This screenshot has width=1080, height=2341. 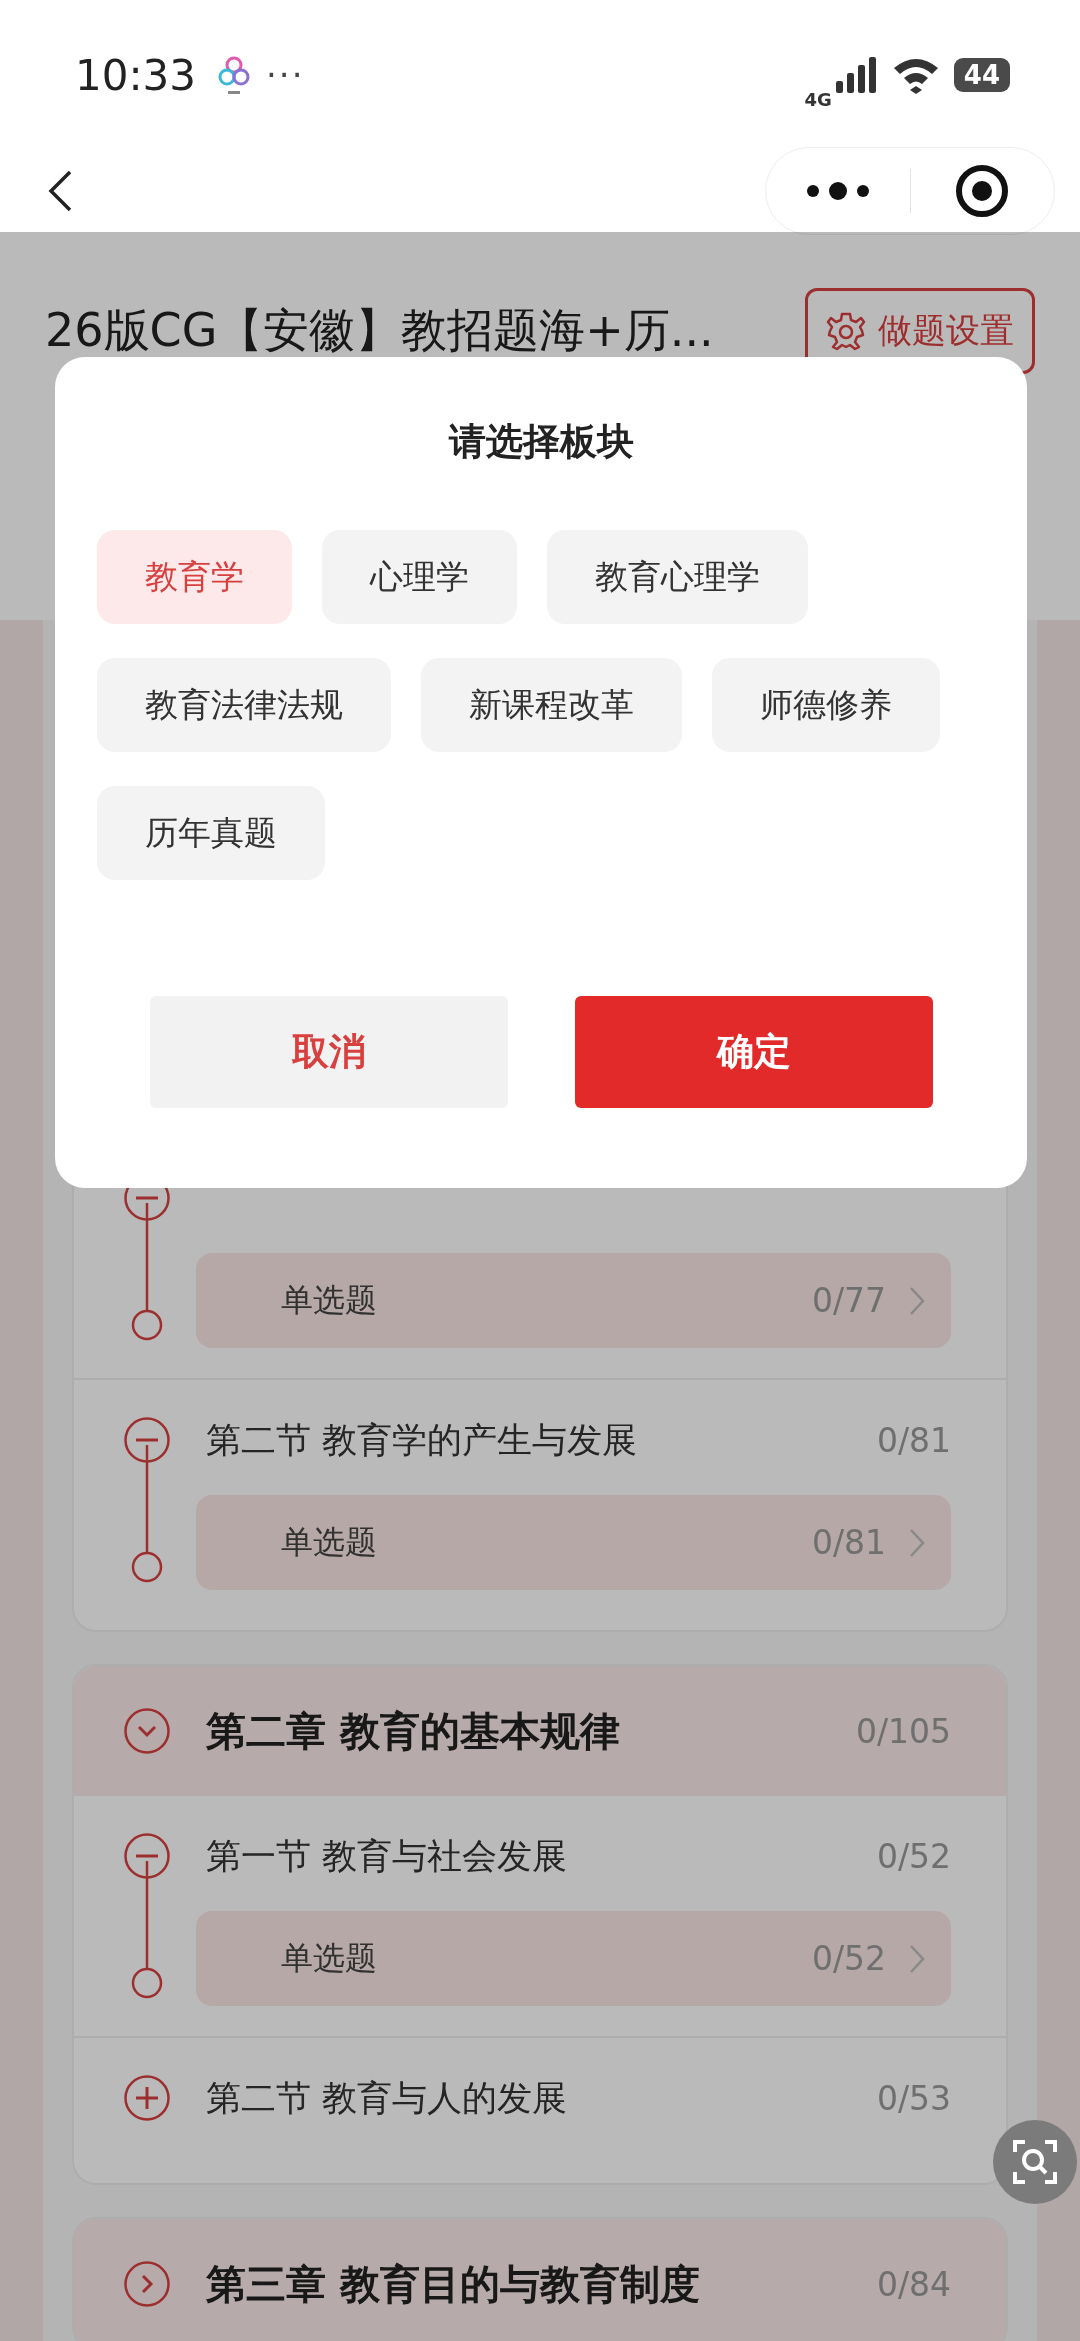 What do you see at coordinates (419, 577) in the screenshot?
I see `section-option: 心理学` at bounding box center [419, 577].